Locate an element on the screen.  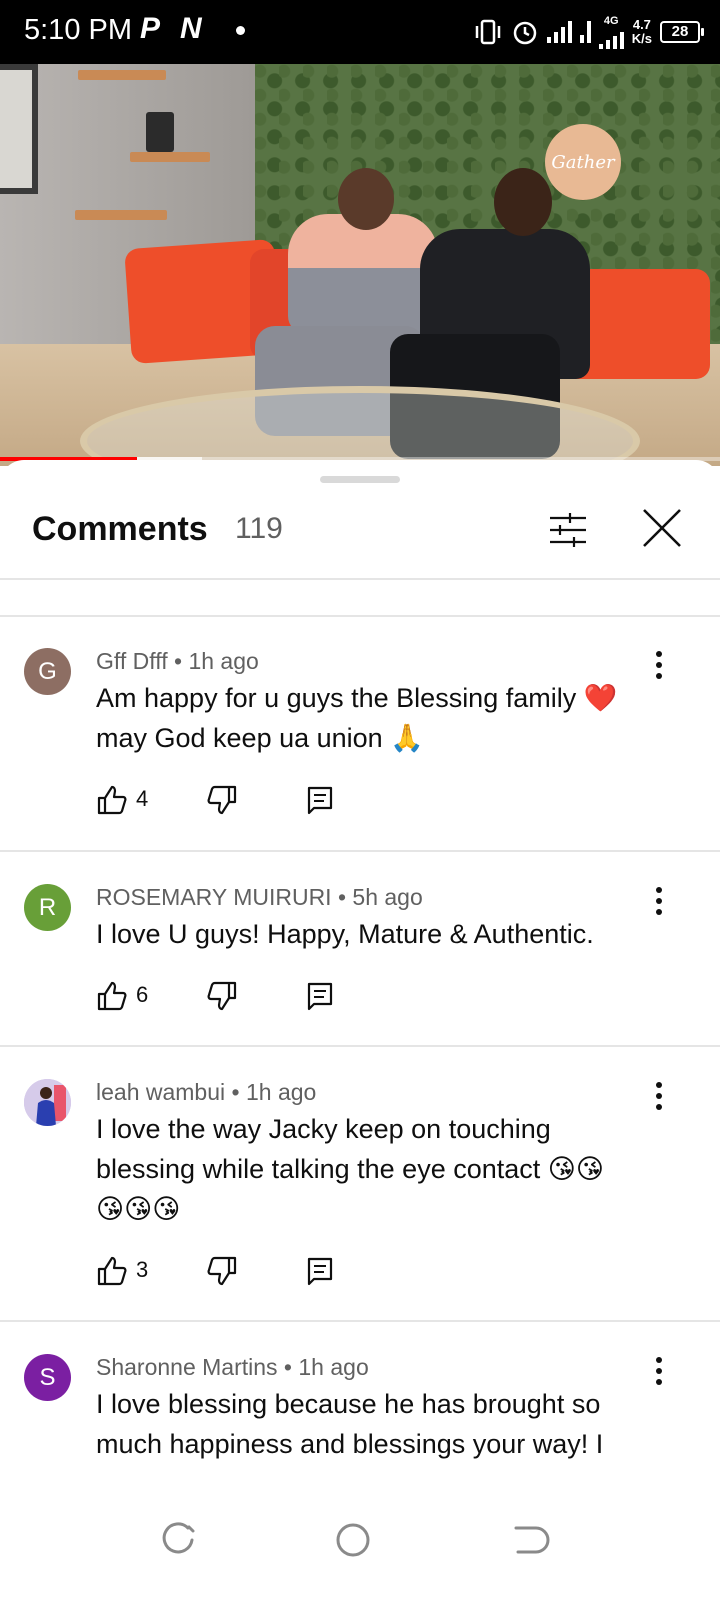
divider is located at coordinates (360, 579).